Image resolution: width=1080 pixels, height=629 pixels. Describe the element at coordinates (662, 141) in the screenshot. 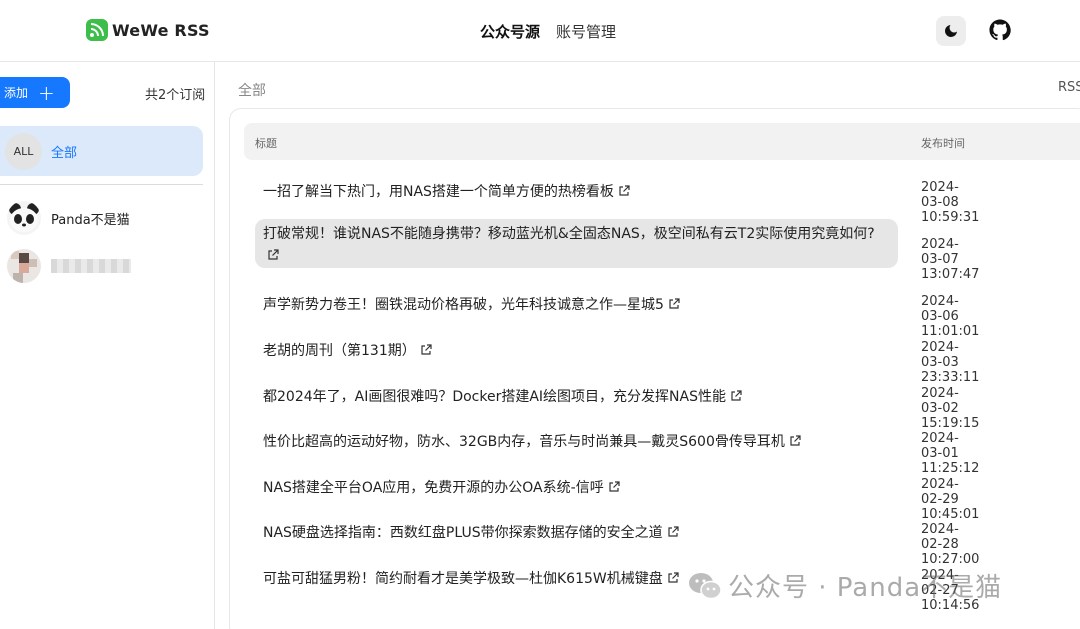

I see `table-header: 标题 发布时间` at that location.